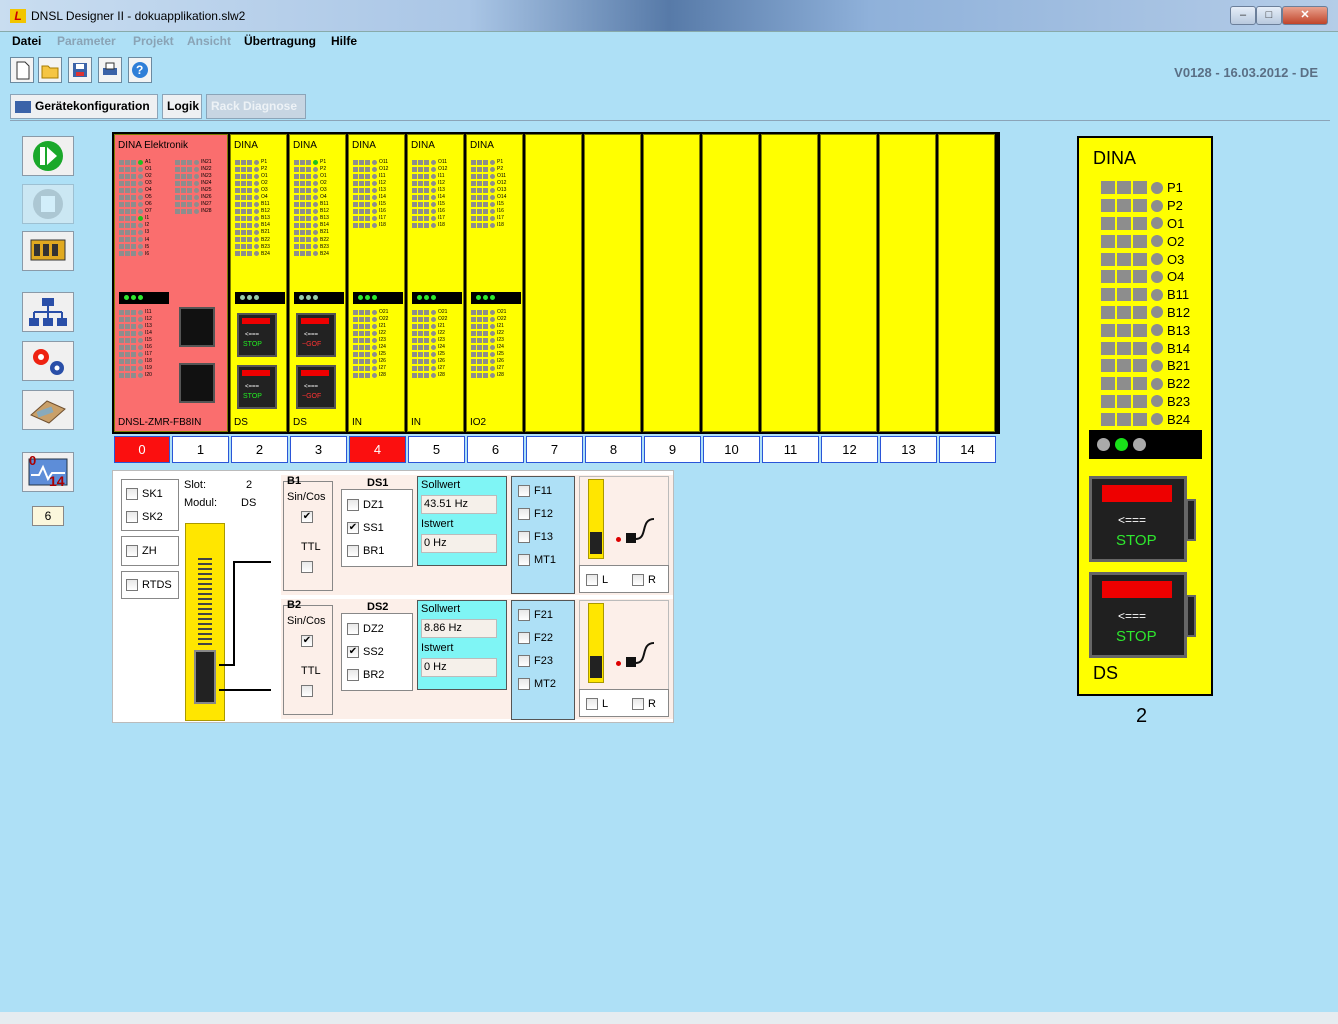 This screenshot has width=1338, height=1024. I want to click on fault-checkbox-f12: F12, so click(535, 514).